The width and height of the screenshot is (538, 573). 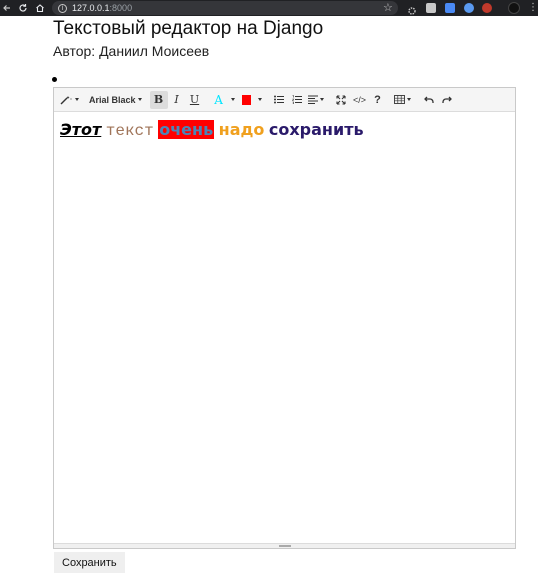 I want to click on highlight-color-button, so click(x=247, y=100).